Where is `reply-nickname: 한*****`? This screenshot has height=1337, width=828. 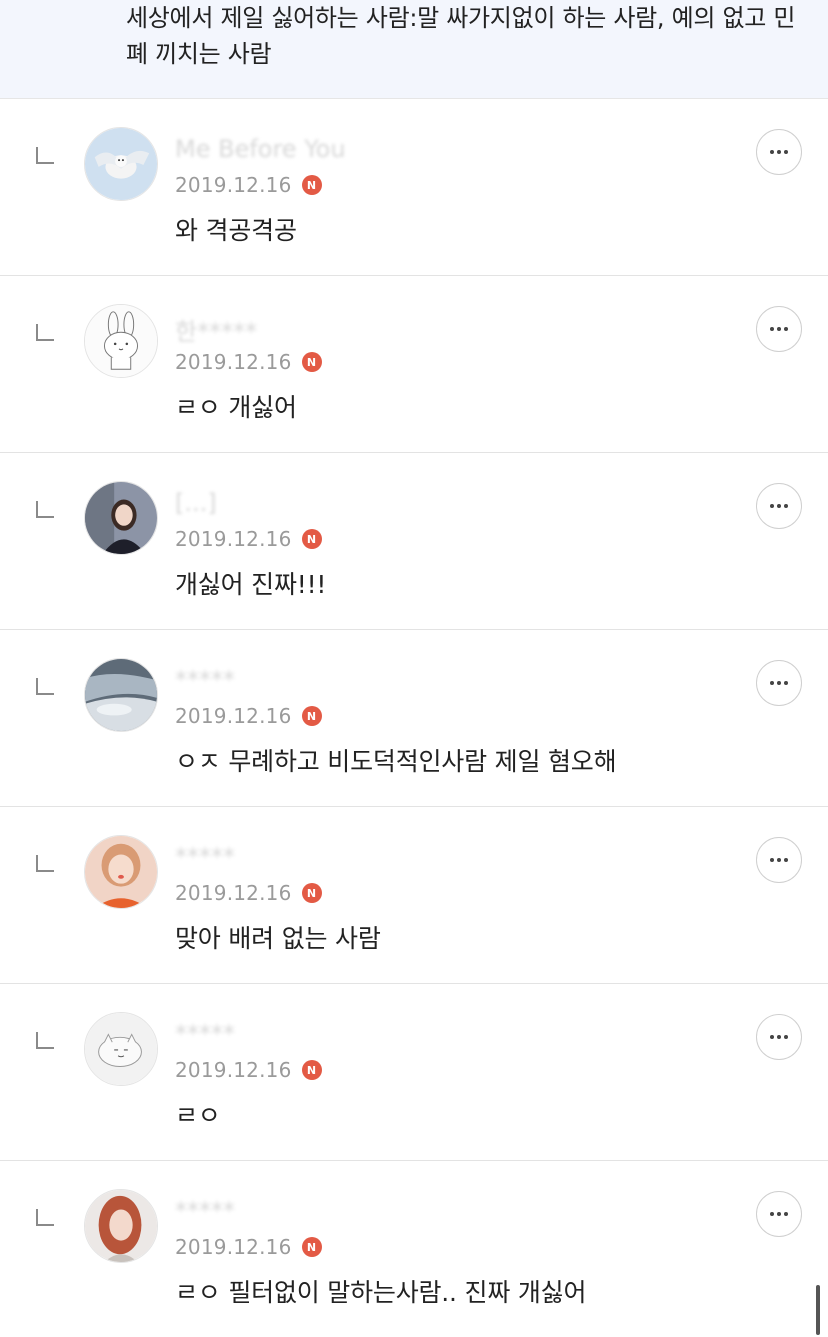 reply-nickname: 한***** is located at coordinates (216, 329).